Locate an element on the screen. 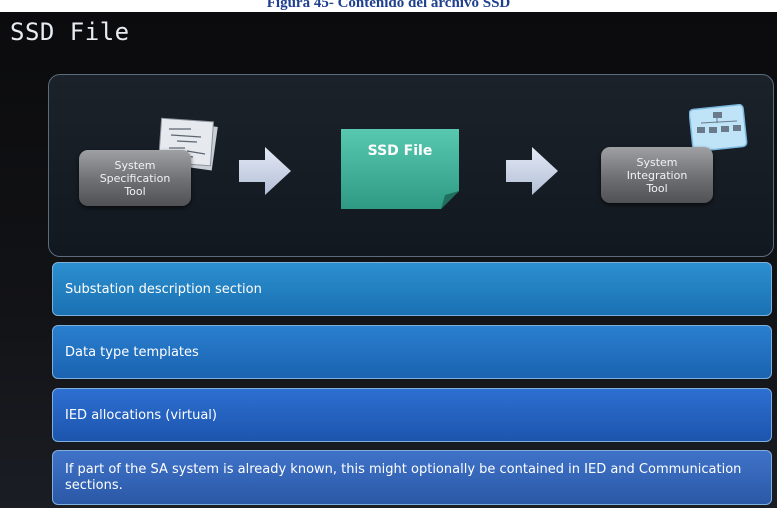 The width and height of the screenshot is (777, 508). section-ied-allocations: IED allocations (virtual) is located at coordinates (412, 415).